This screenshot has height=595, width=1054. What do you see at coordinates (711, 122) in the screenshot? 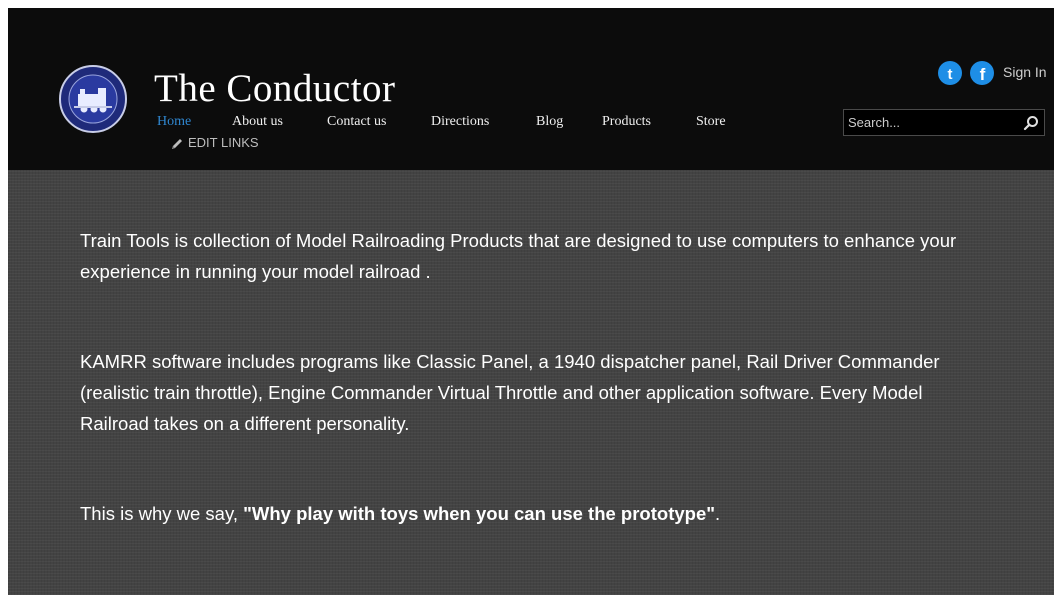
I see `nav-store: Store` at bounding box center [711, 122].